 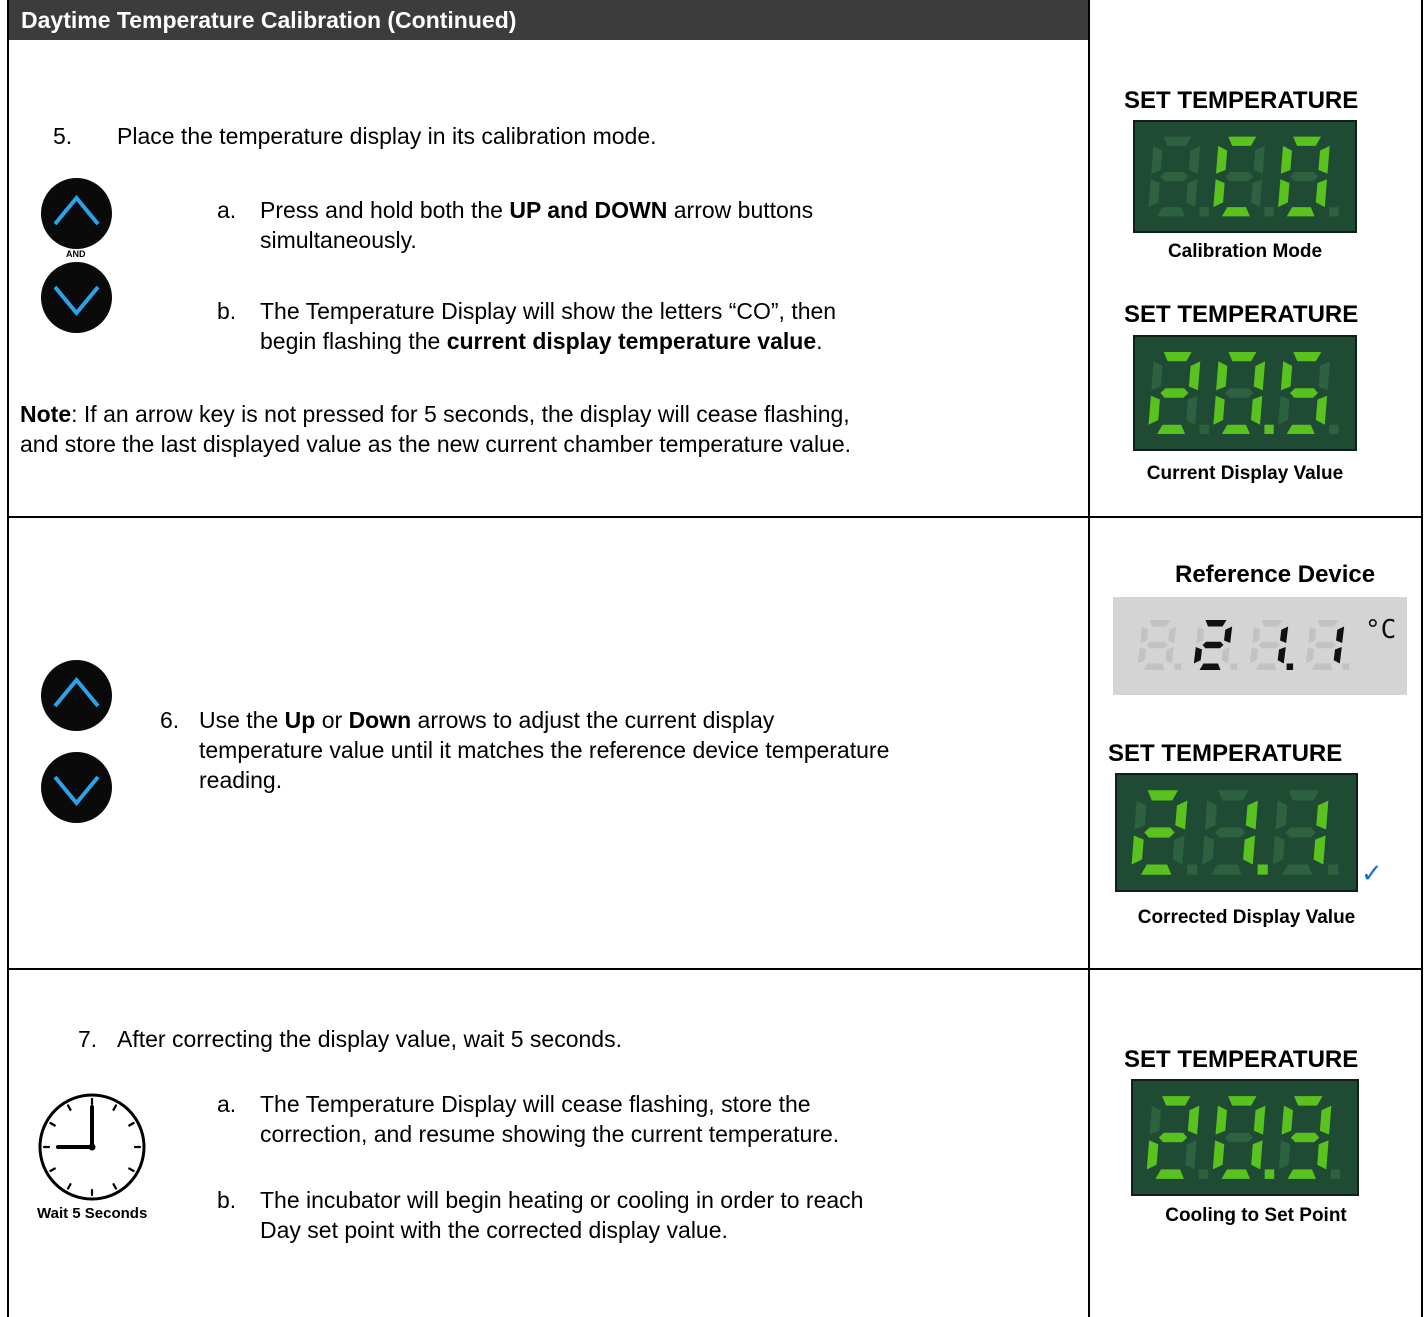 What do you see at coordinates (1154, 666) in the screenshot?
I see `reference-digit-1-segment-d` at bounding box center [1154, 666].